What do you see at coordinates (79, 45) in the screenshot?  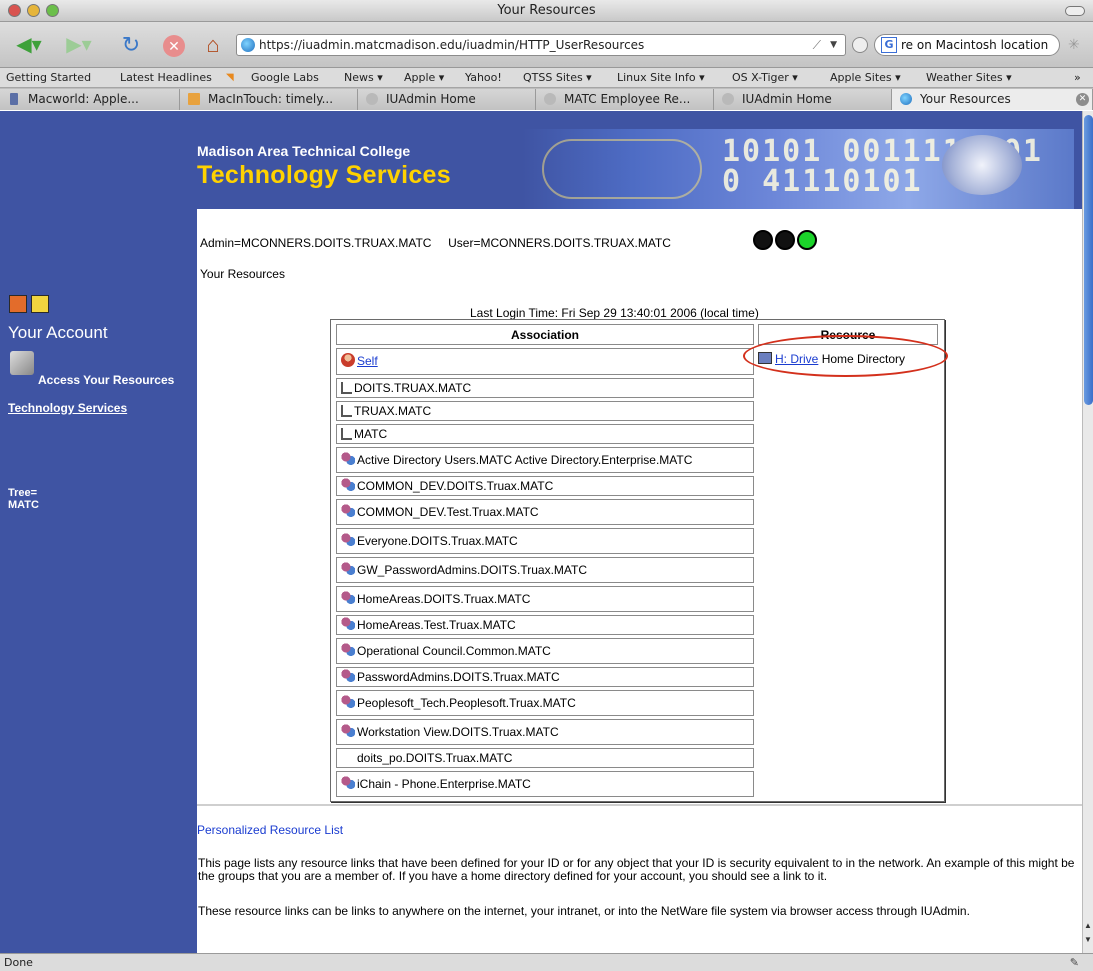 I see `forward-arrow-icon: ▶▾` at bounding box center [79, 45].